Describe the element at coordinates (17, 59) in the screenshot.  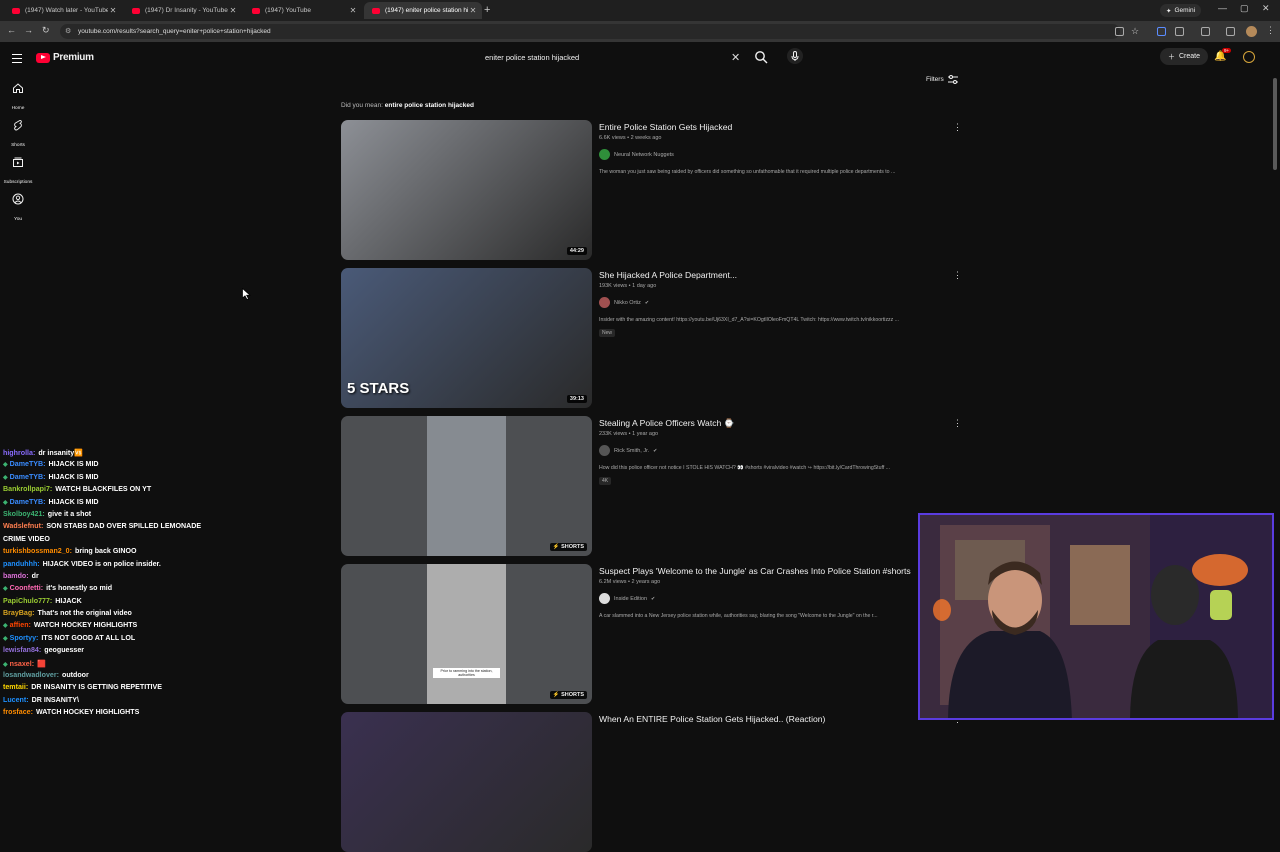
I see `menu-icon` at that location.